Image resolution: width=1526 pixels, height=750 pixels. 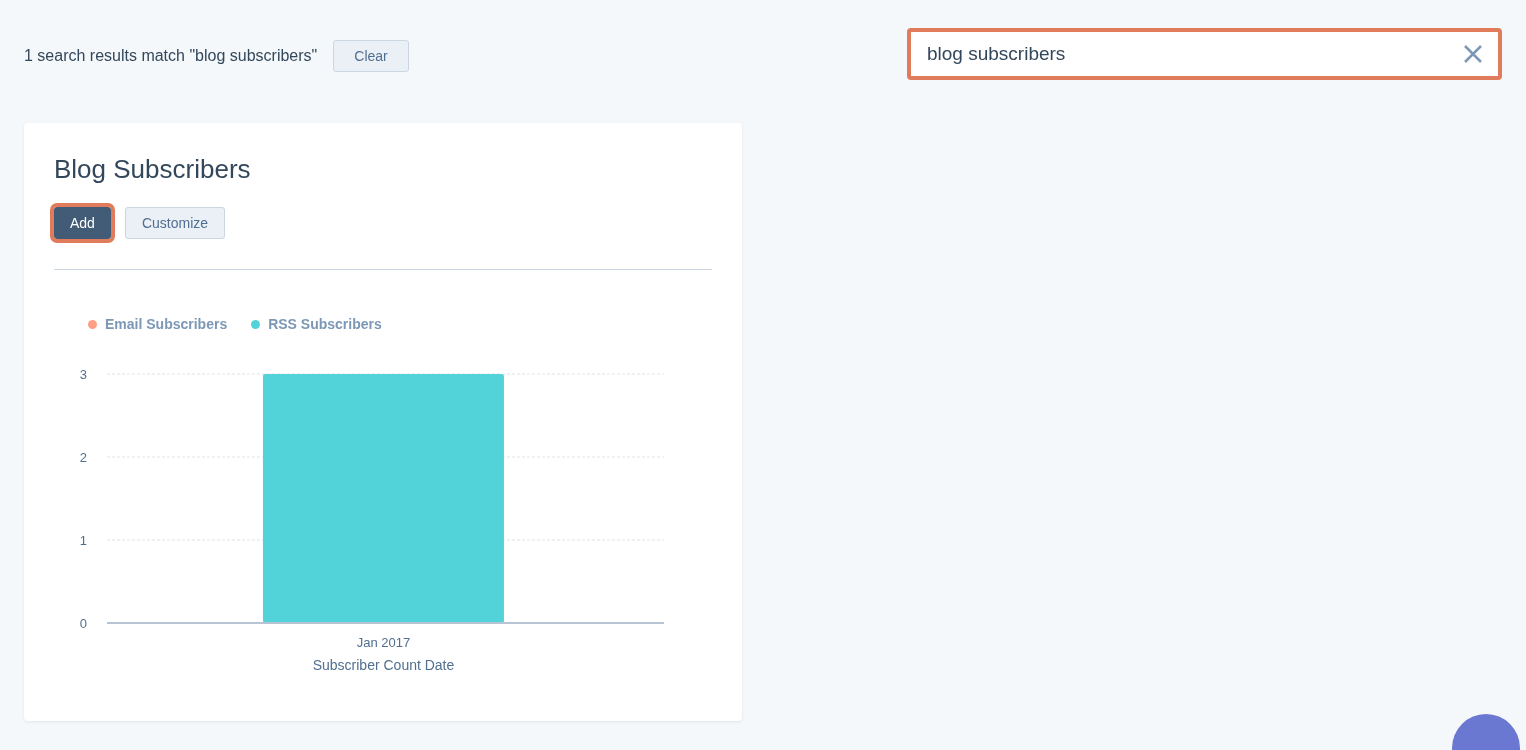 I want to click on customize-button: Customize, so click(x=175, y=223).